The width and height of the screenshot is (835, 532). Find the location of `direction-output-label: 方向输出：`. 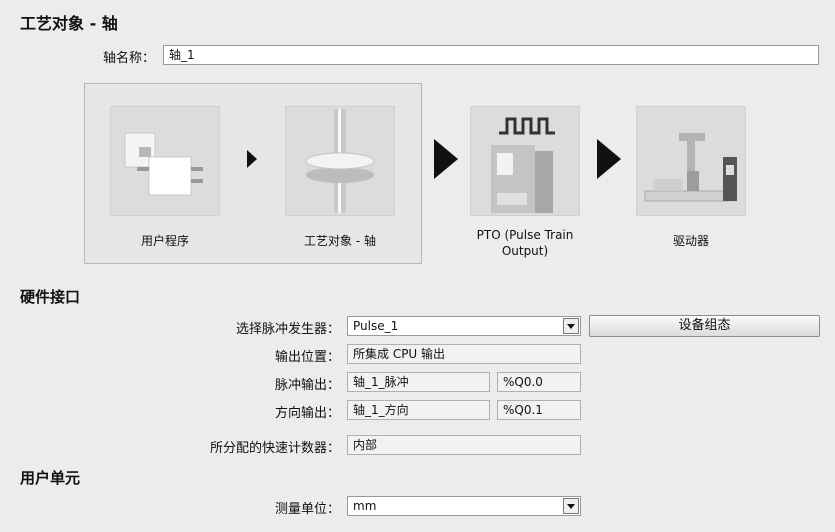

direction-output-label: 方向输出： is located at coordinates (307, 413).